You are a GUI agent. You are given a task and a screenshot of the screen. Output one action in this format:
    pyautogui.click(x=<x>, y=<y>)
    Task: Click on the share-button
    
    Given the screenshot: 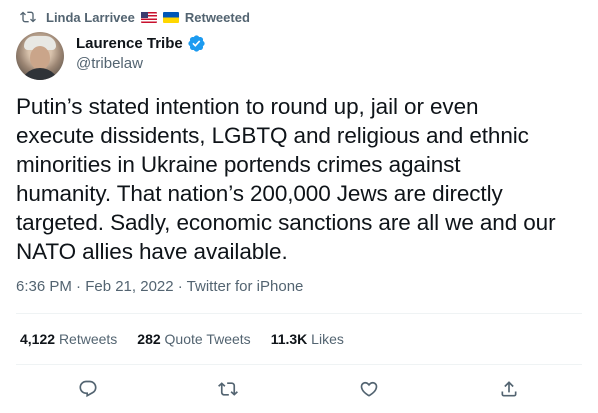 What is the action you would take?
    pyautogui.click(x=509, y=389)
    